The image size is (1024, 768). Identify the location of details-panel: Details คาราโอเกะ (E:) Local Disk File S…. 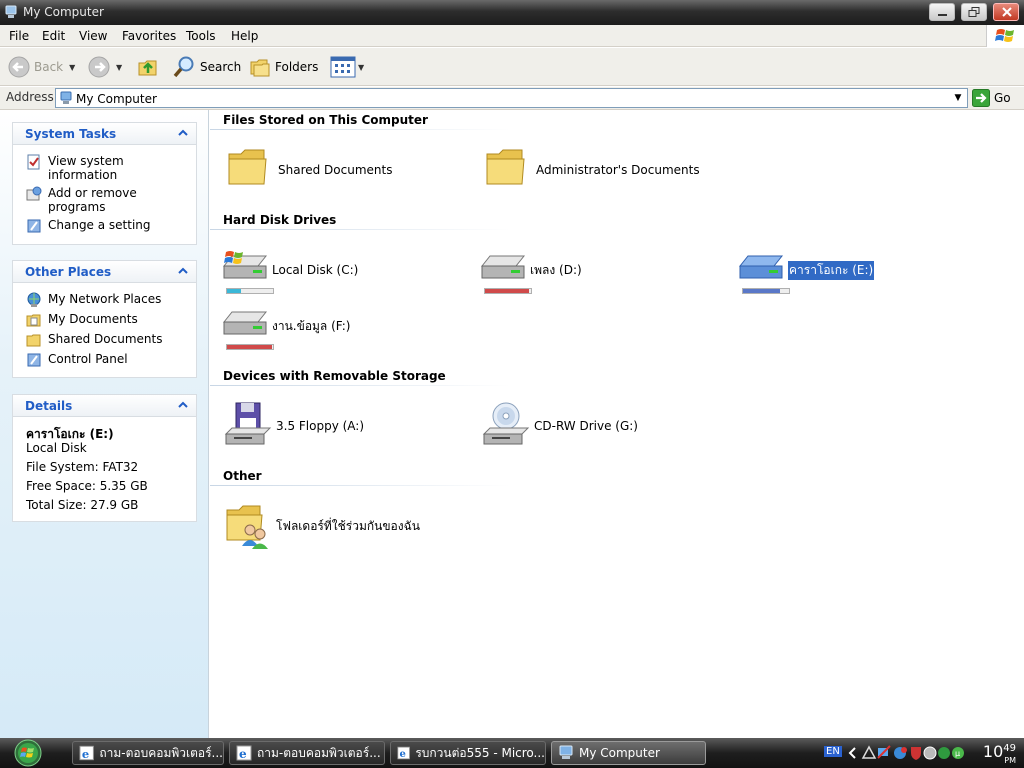
(104, 458).